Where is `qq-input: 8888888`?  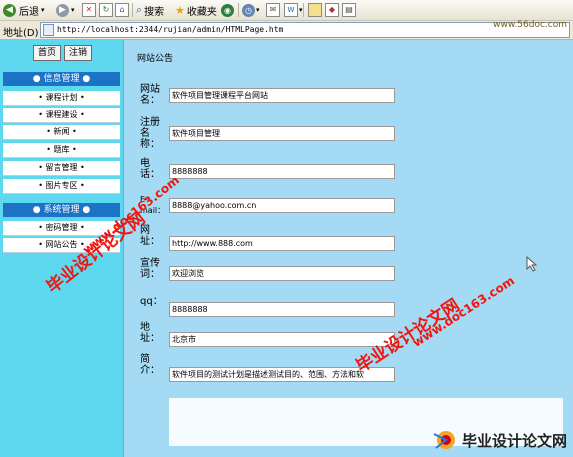 qq-input: 8888888 is located at coordinates (282, 309).